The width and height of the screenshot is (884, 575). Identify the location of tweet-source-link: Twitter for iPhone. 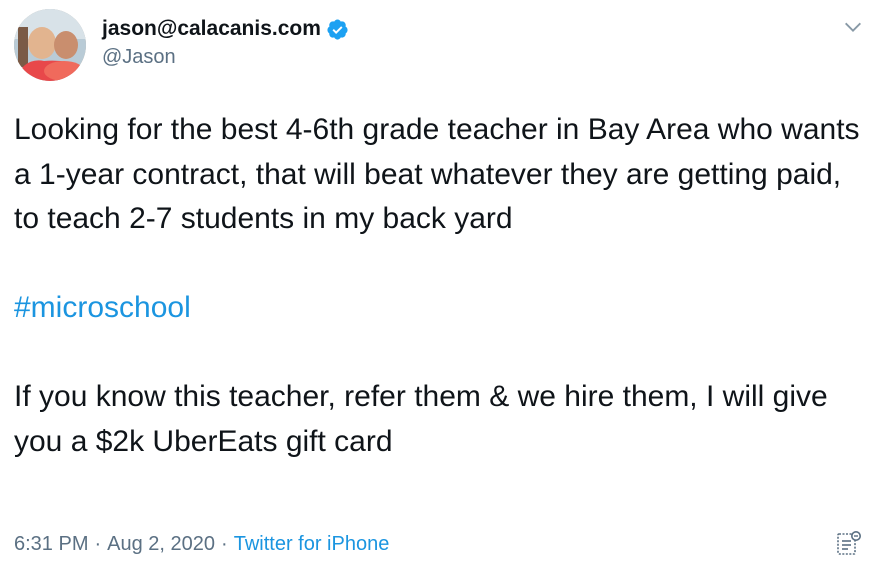
(312, 544).